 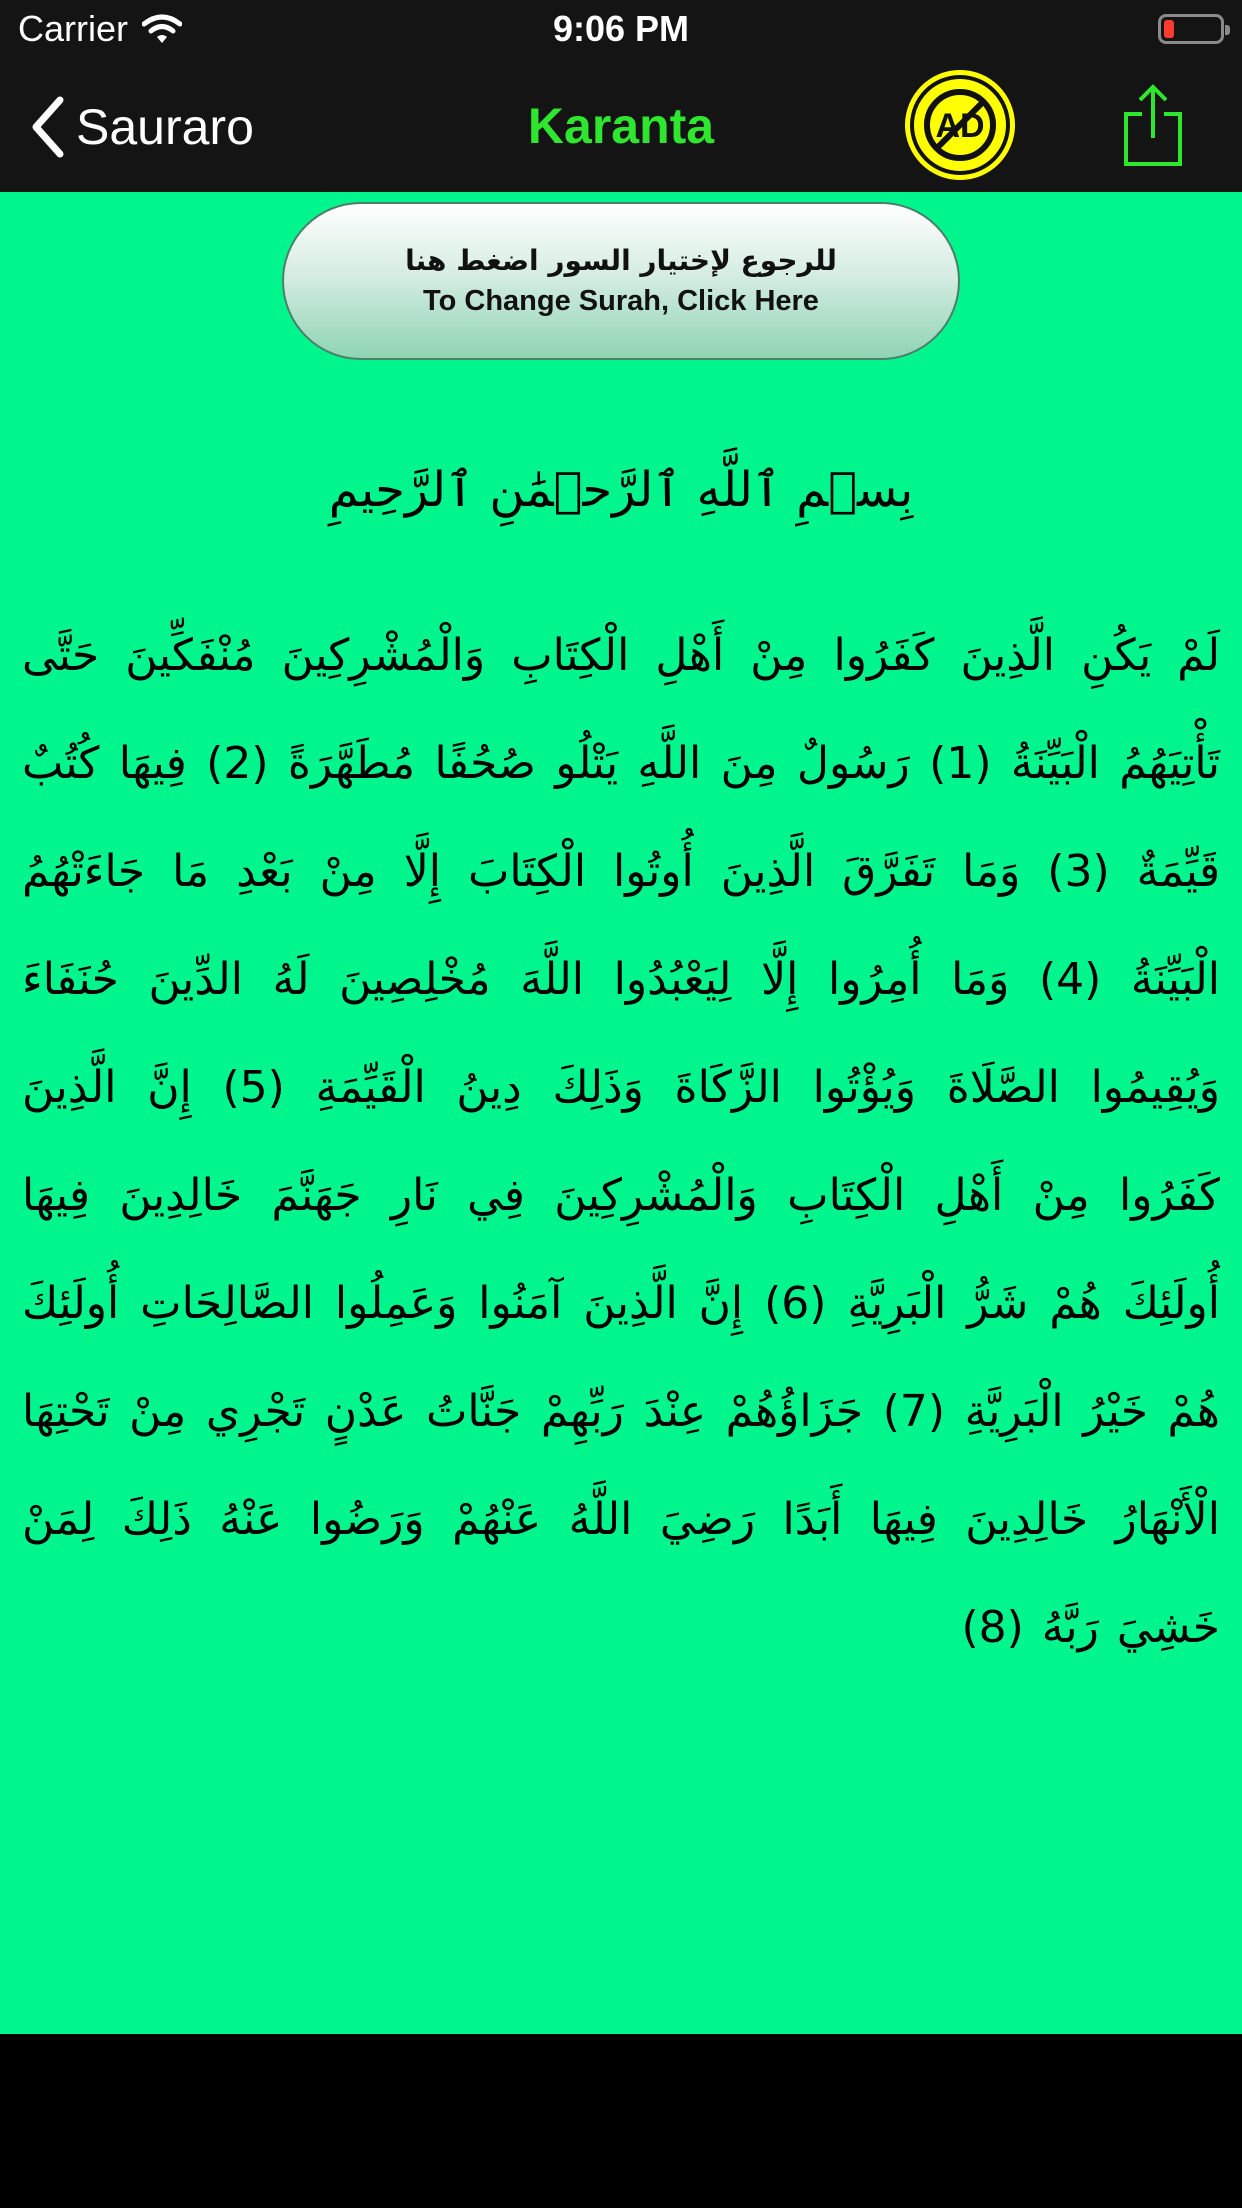 I want to click on share-icon, so click(x=1153, y=125).